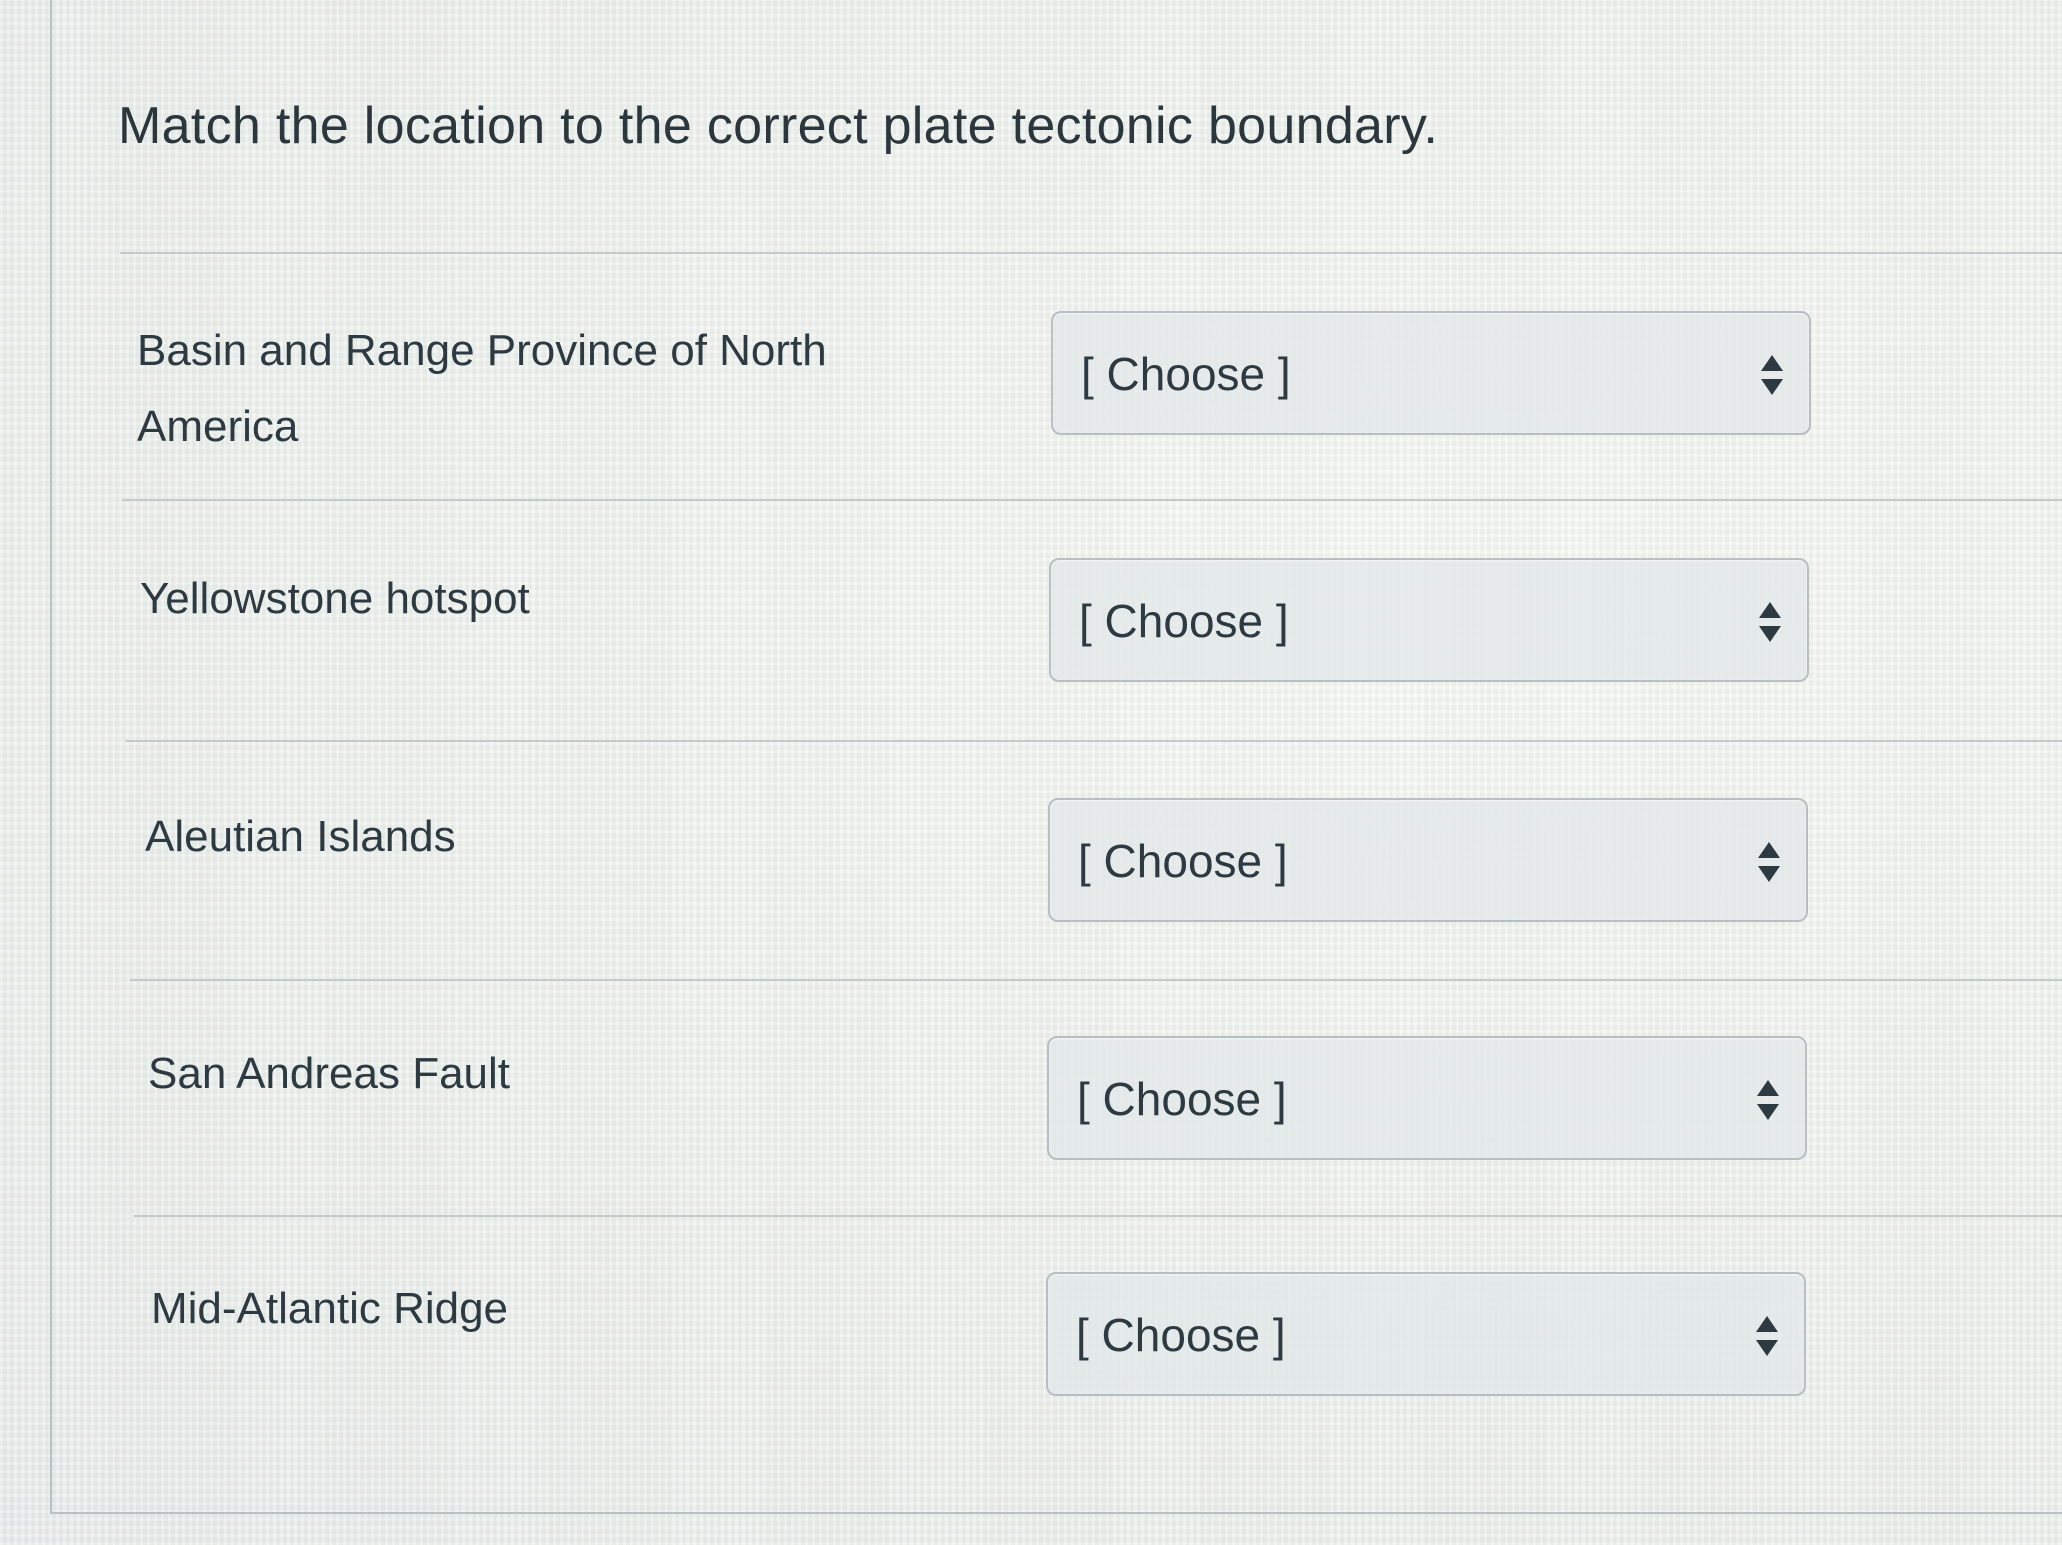 Image resolution: width=2062 pixels, height=1545 pixels. What do you see at coordinates (1426, 1334) in the screenshot?
I see `answer-select-mid-atlantic-ridge: [ Choose ]` at bounding box center [1426, 1334].